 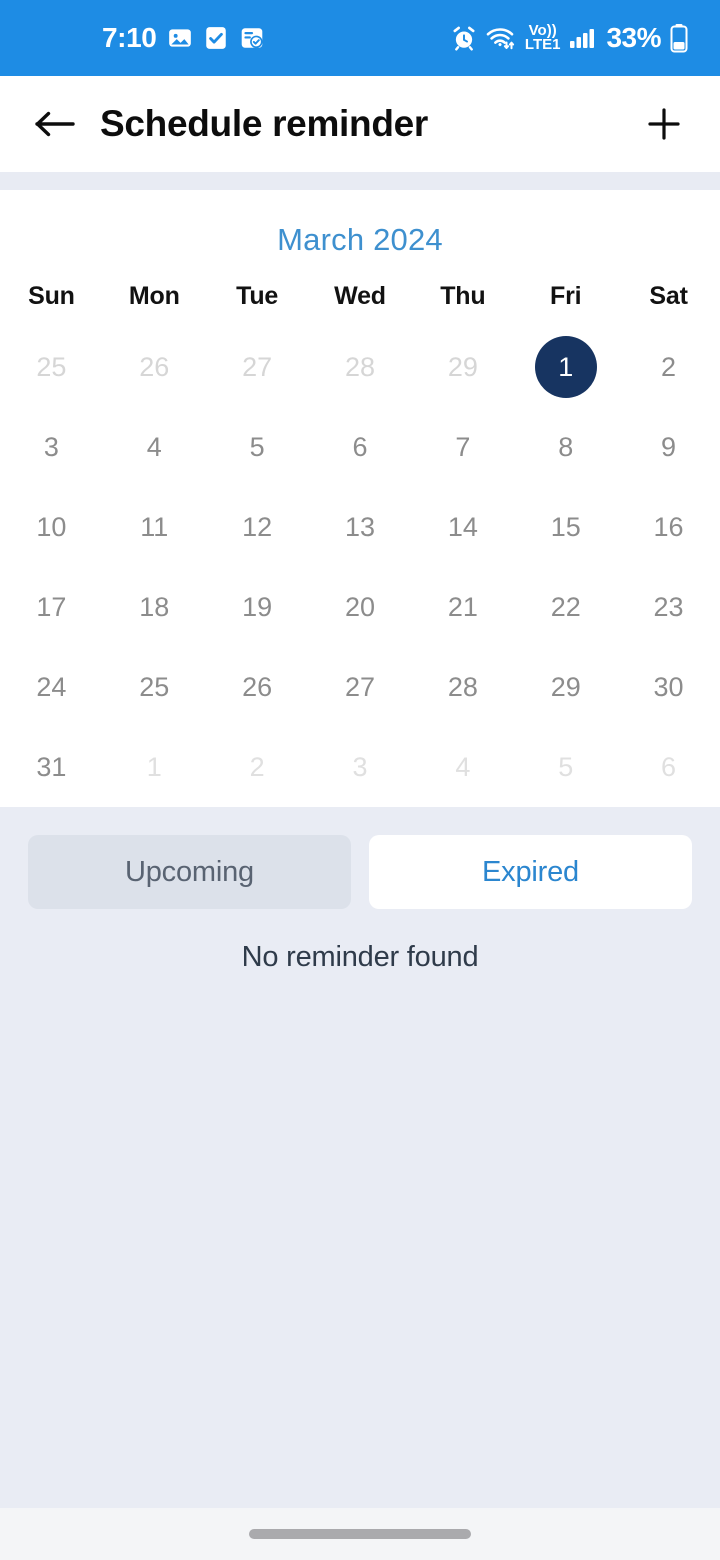 I want to click on calendar-weekday-mon: Mon, so click(x=154, y=296).